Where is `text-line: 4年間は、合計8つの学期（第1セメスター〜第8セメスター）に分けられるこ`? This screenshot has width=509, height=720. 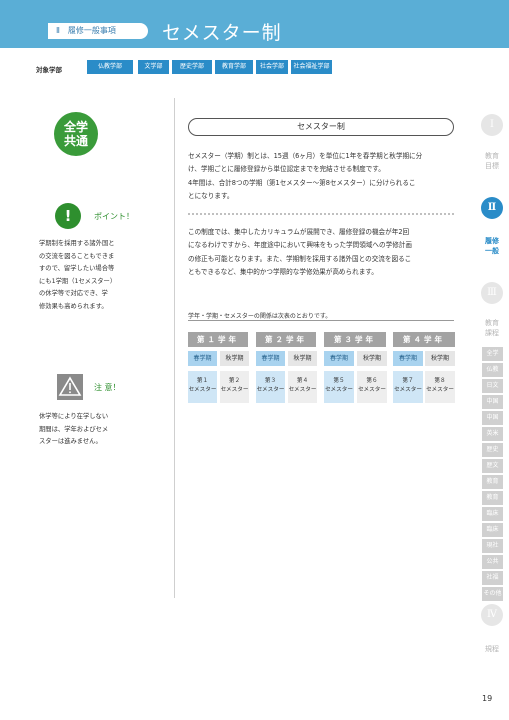 text-line: 4年間は、合計8つの学期（第1セメスター〜第8セメスター）に分けられるこ is located at coordinates (302, 182).